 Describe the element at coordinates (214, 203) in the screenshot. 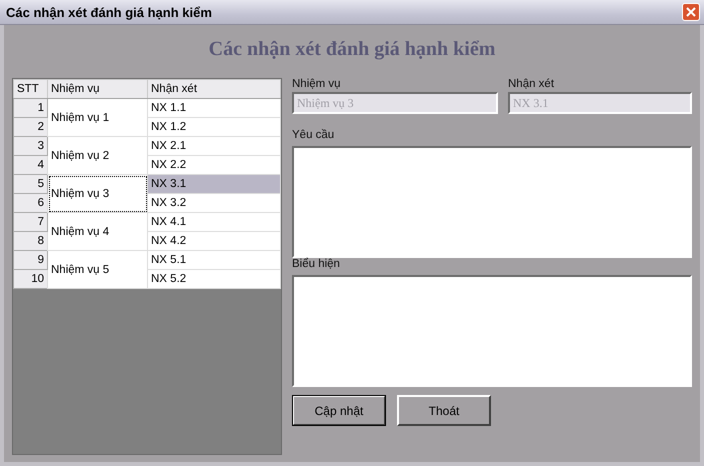

I see `table-cell: NX 3.2` at that location.